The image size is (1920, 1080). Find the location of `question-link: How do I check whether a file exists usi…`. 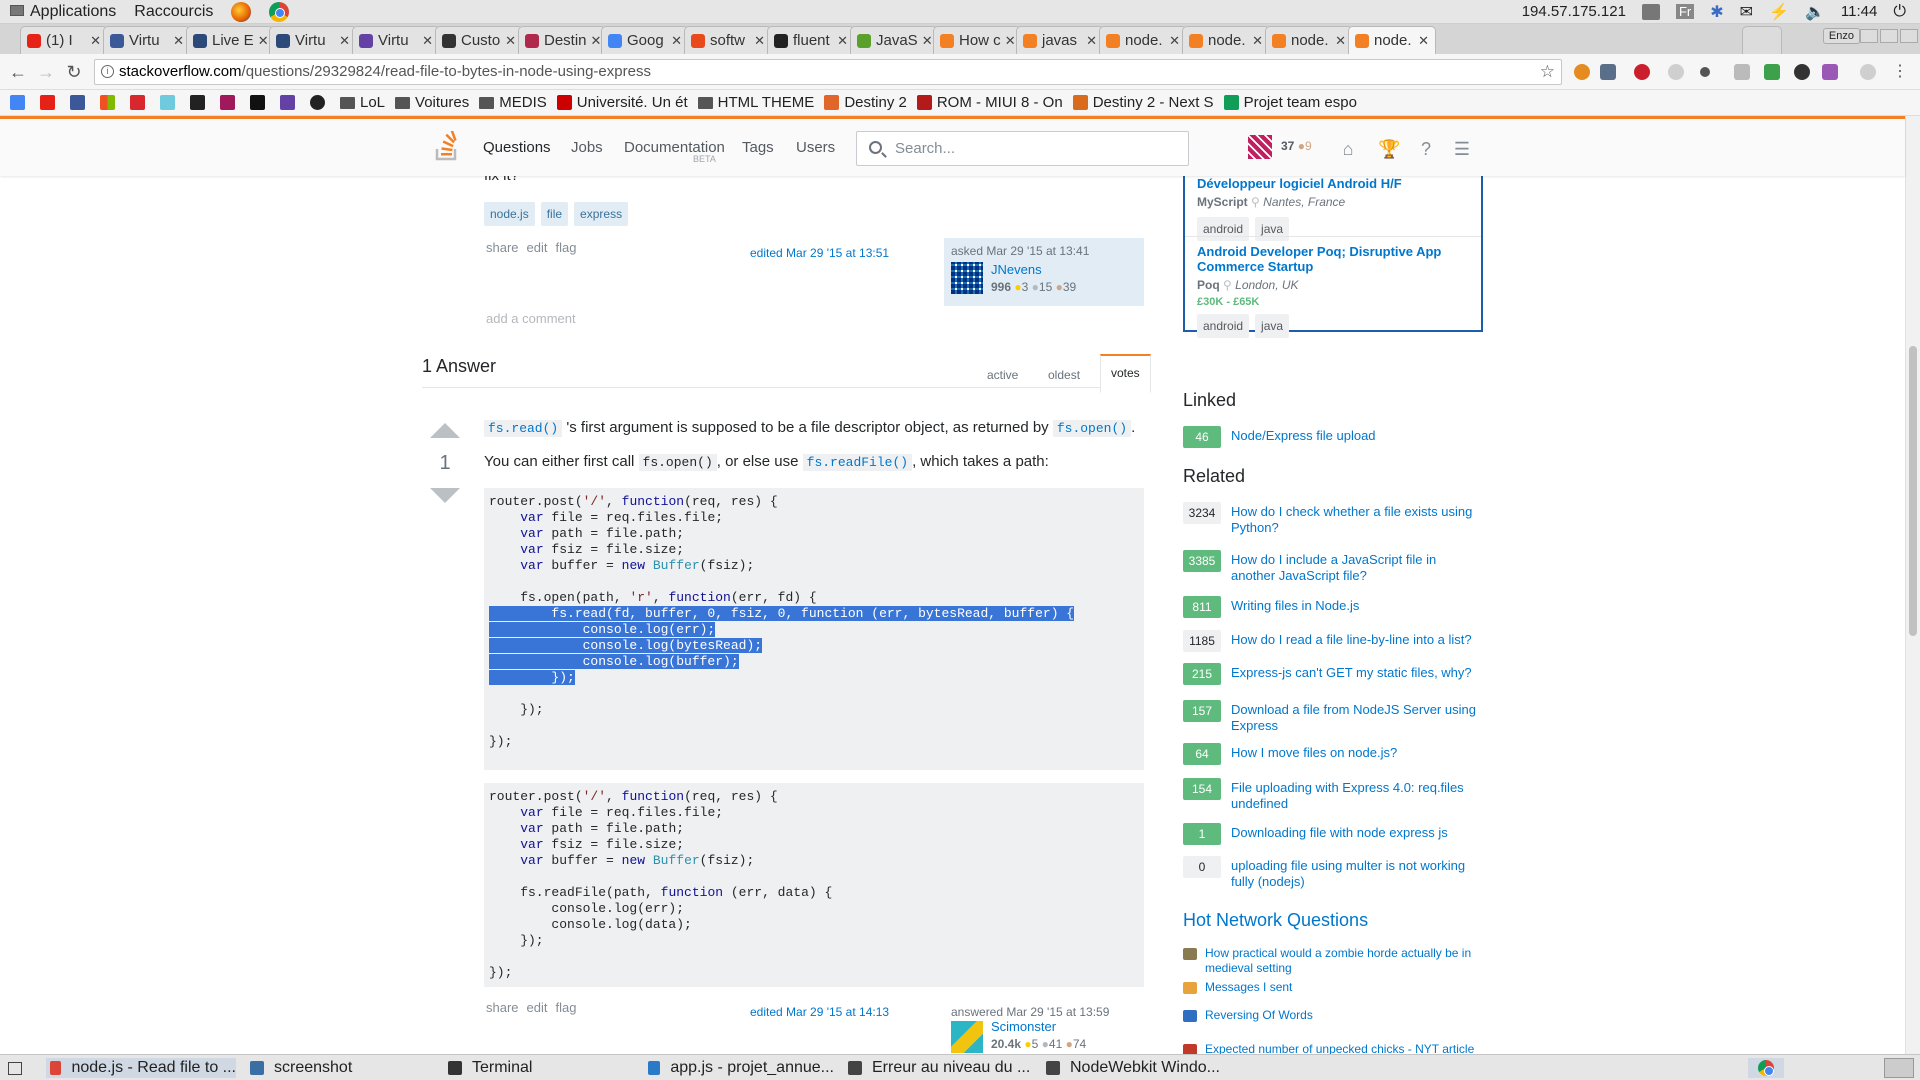

question-link: How do I check whether a file exists usi… is located at coordinates (1356, 520).